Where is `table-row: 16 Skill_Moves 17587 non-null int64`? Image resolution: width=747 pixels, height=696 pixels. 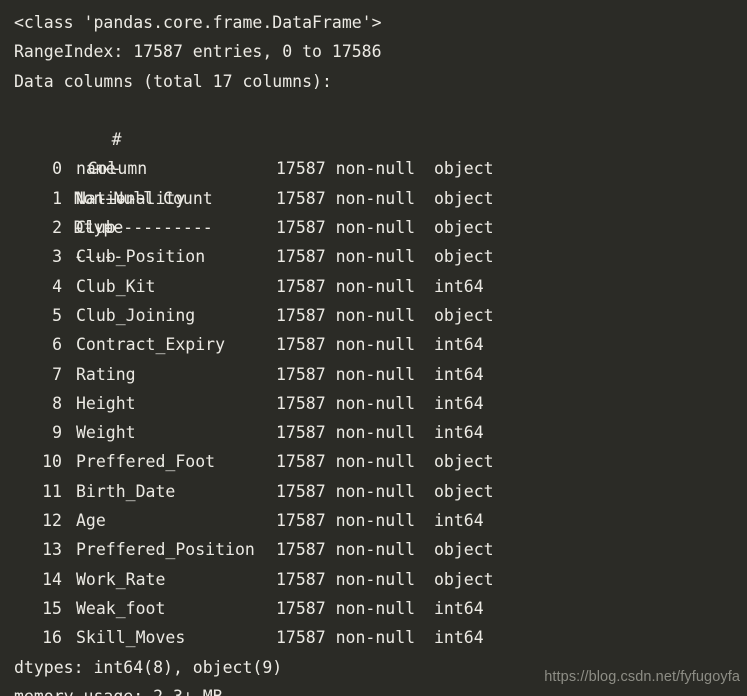 table-row: 16 Skill_Moves 17587 non-null int64 is located at coordinates (373, 637).